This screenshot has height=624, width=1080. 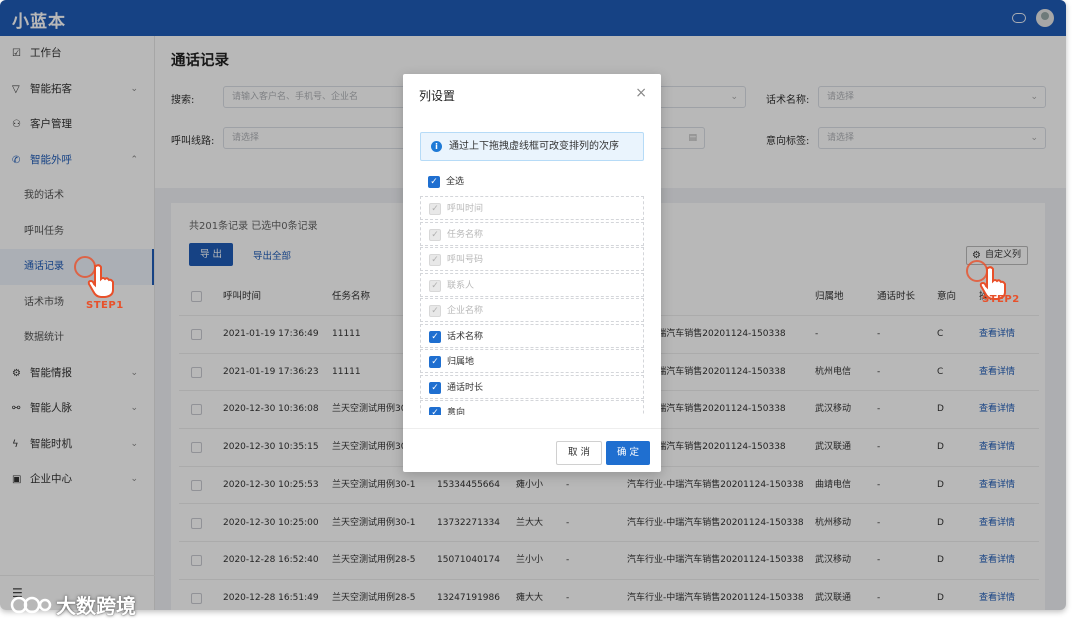 What do you see at coordinates (465, 387) in the screenshot?
I see `option-label: 通话时长` at bounding box center [465, 387].